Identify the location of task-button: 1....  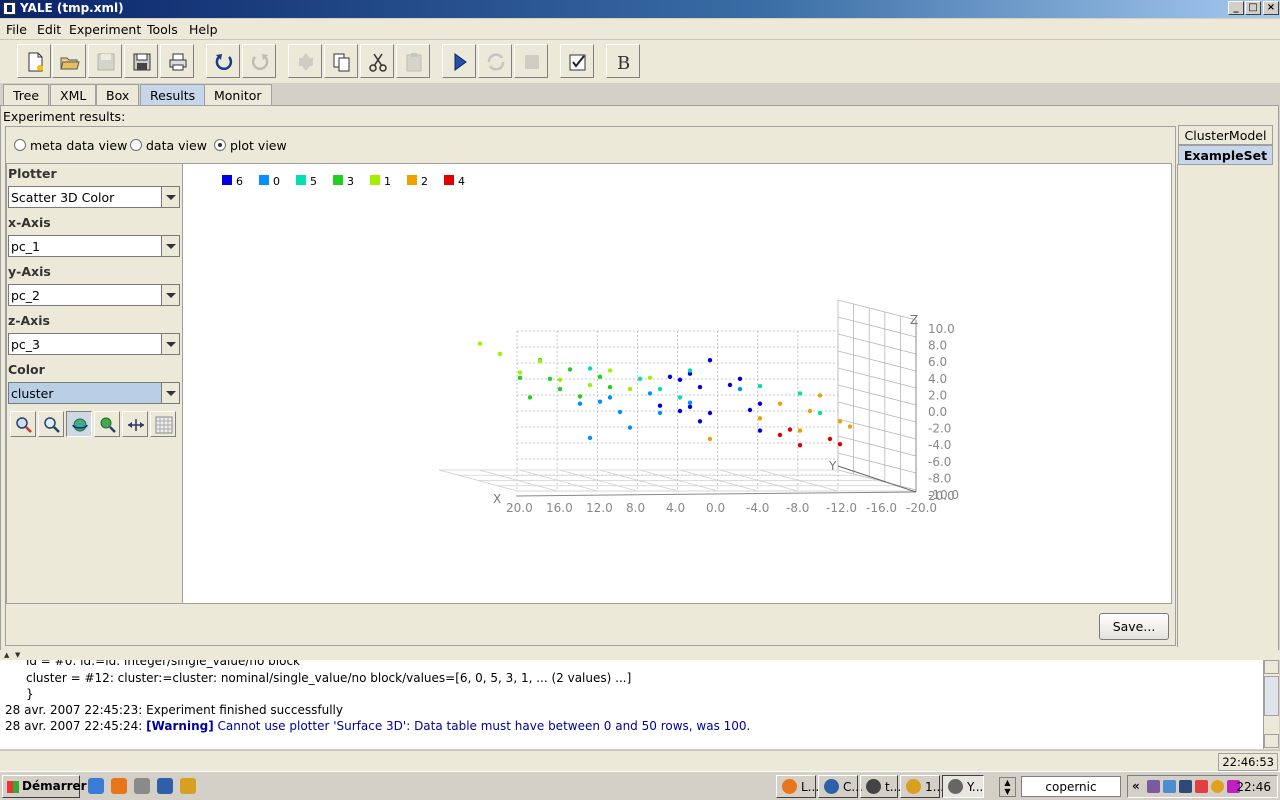
(922, 786).